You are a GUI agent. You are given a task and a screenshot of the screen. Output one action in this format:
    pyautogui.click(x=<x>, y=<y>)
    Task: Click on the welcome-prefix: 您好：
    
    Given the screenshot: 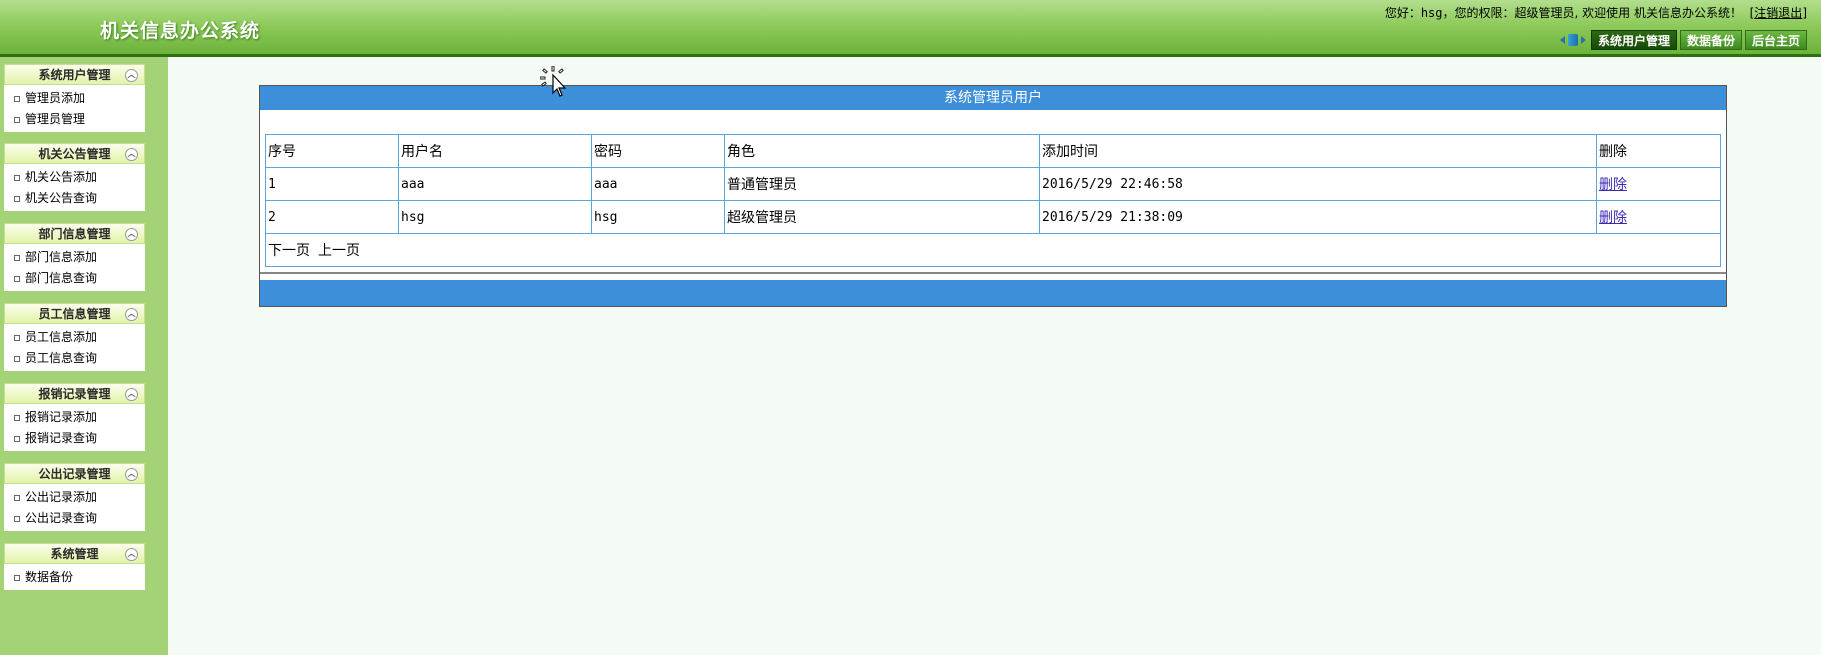 What is the action you would take?
    pyautogui.click(x=1402, y=13)
    